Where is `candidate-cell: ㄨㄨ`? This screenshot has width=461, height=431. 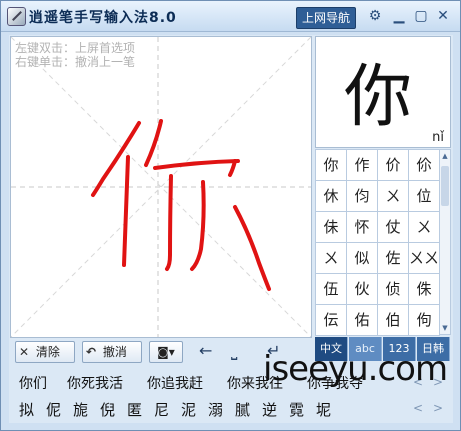
candidate-cell: ㄨㄨ is located at coordinates (424, 258).